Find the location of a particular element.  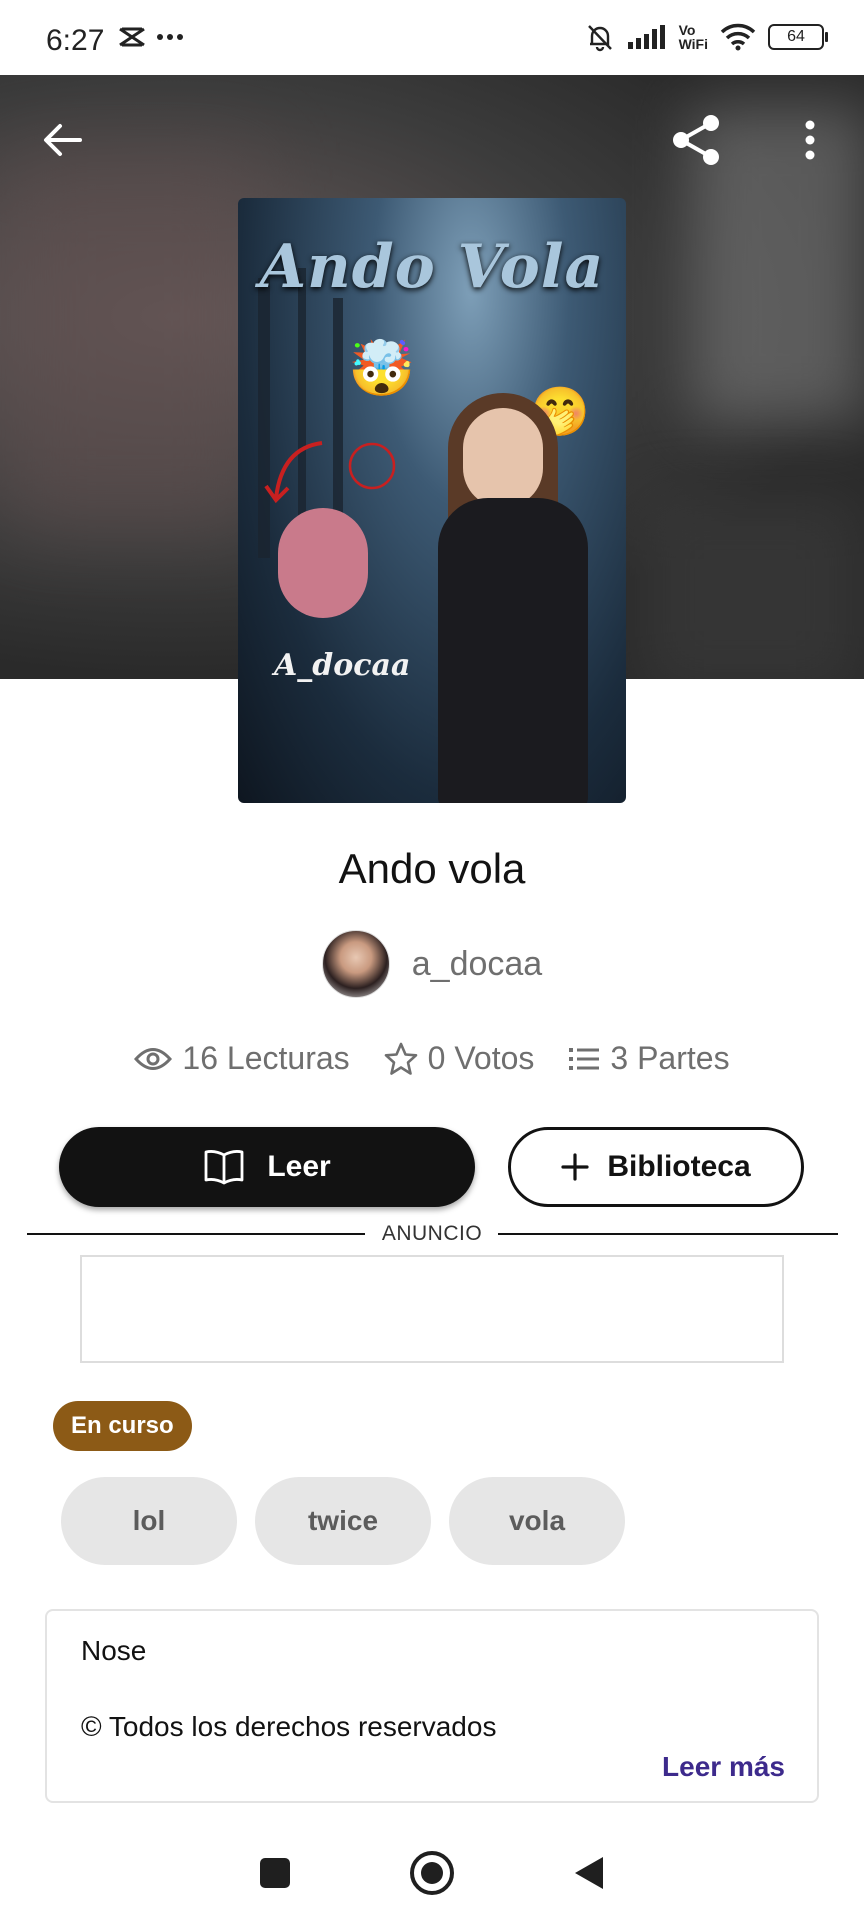

share-button is located at coordinates (696, 140).